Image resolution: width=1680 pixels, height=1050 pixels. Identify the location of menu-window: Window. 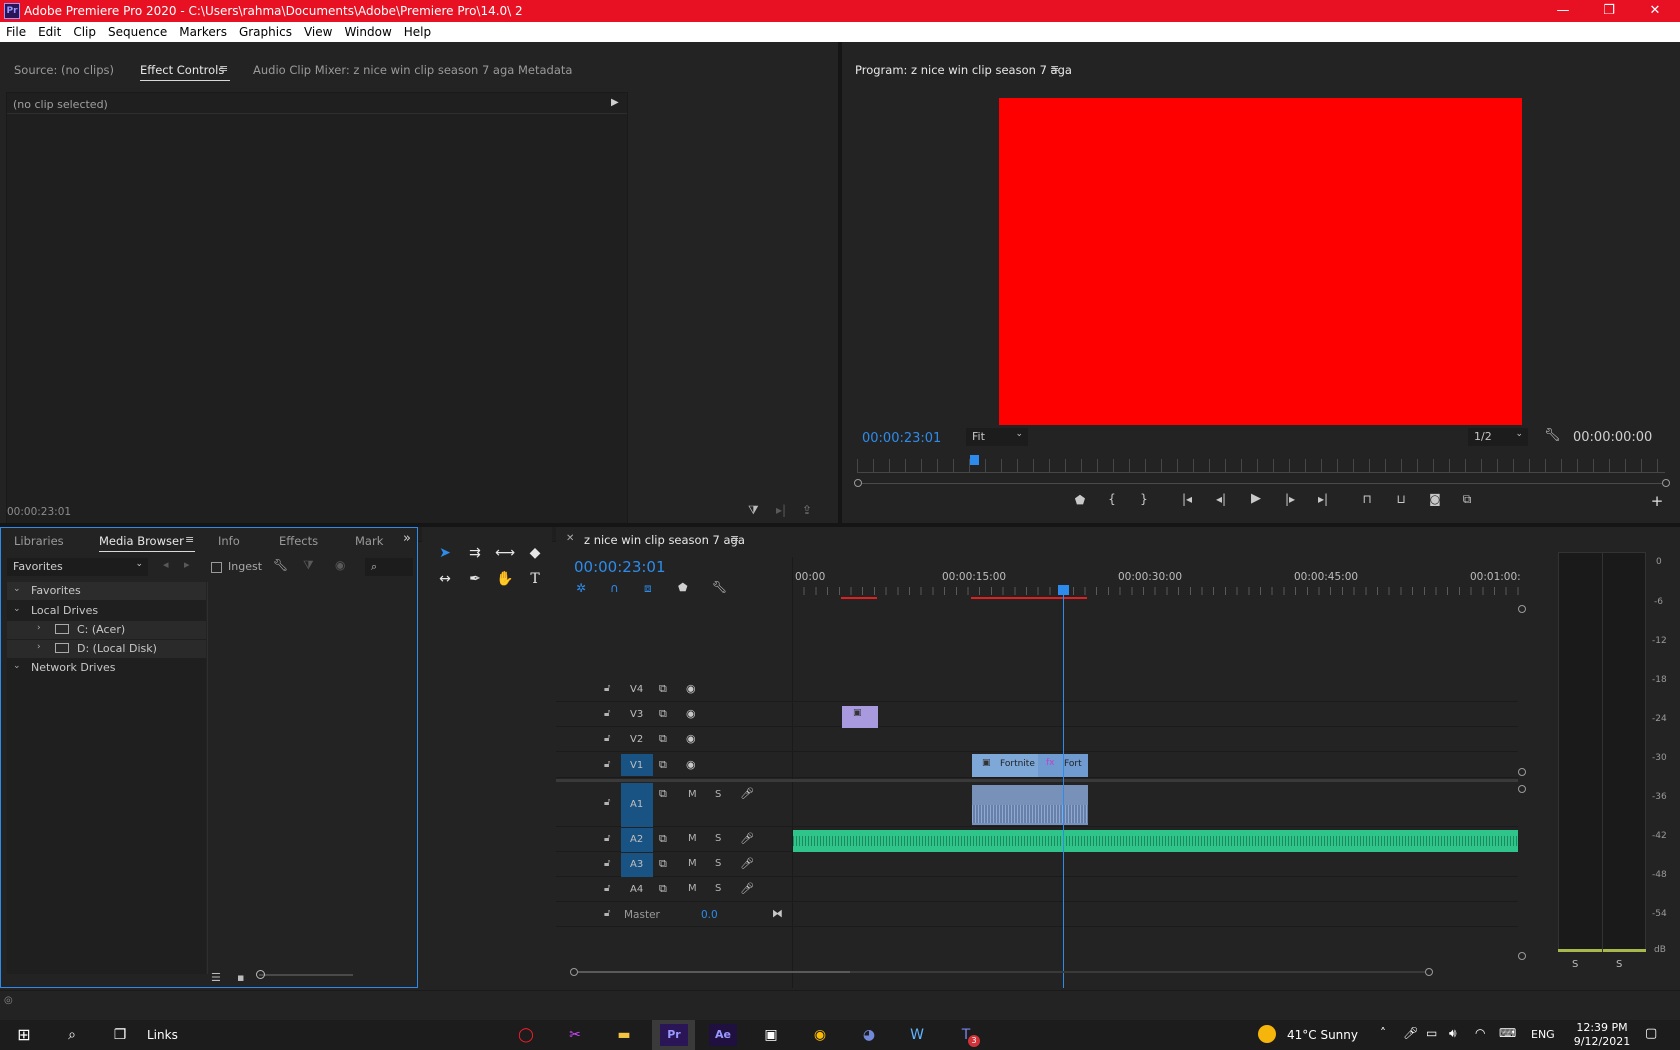
(367, 30).